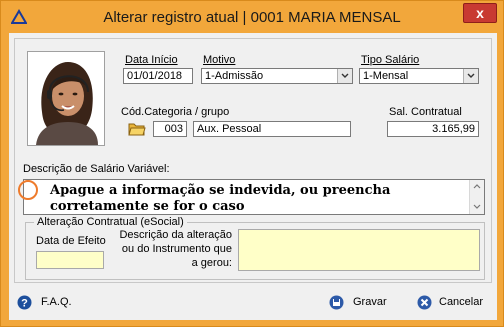 The width and height of the screenshot is (504, 327). What do you see at coordinates (28, 190) in the screenshot?
I see `cursor-highlight` at bounding box center [28, 190].